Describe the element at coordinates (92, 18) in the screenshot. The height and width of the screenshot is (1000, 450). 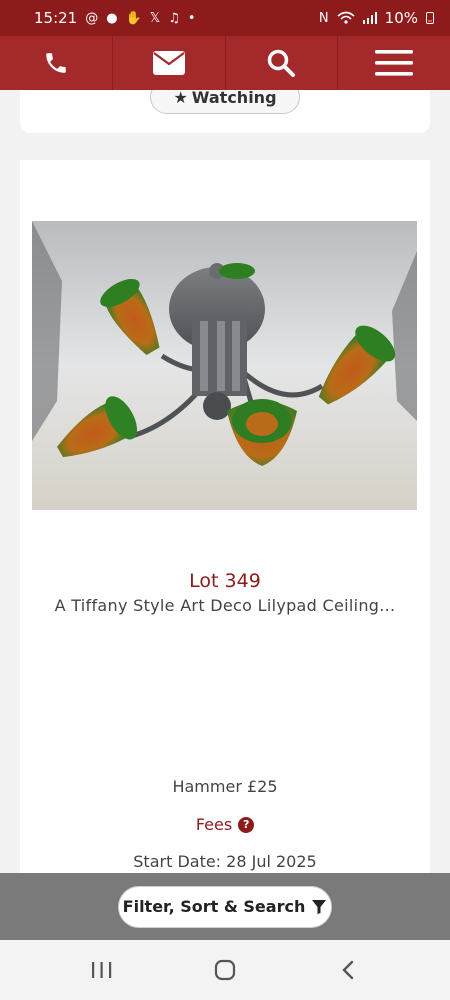
I see `threads-icon: @` at that location.